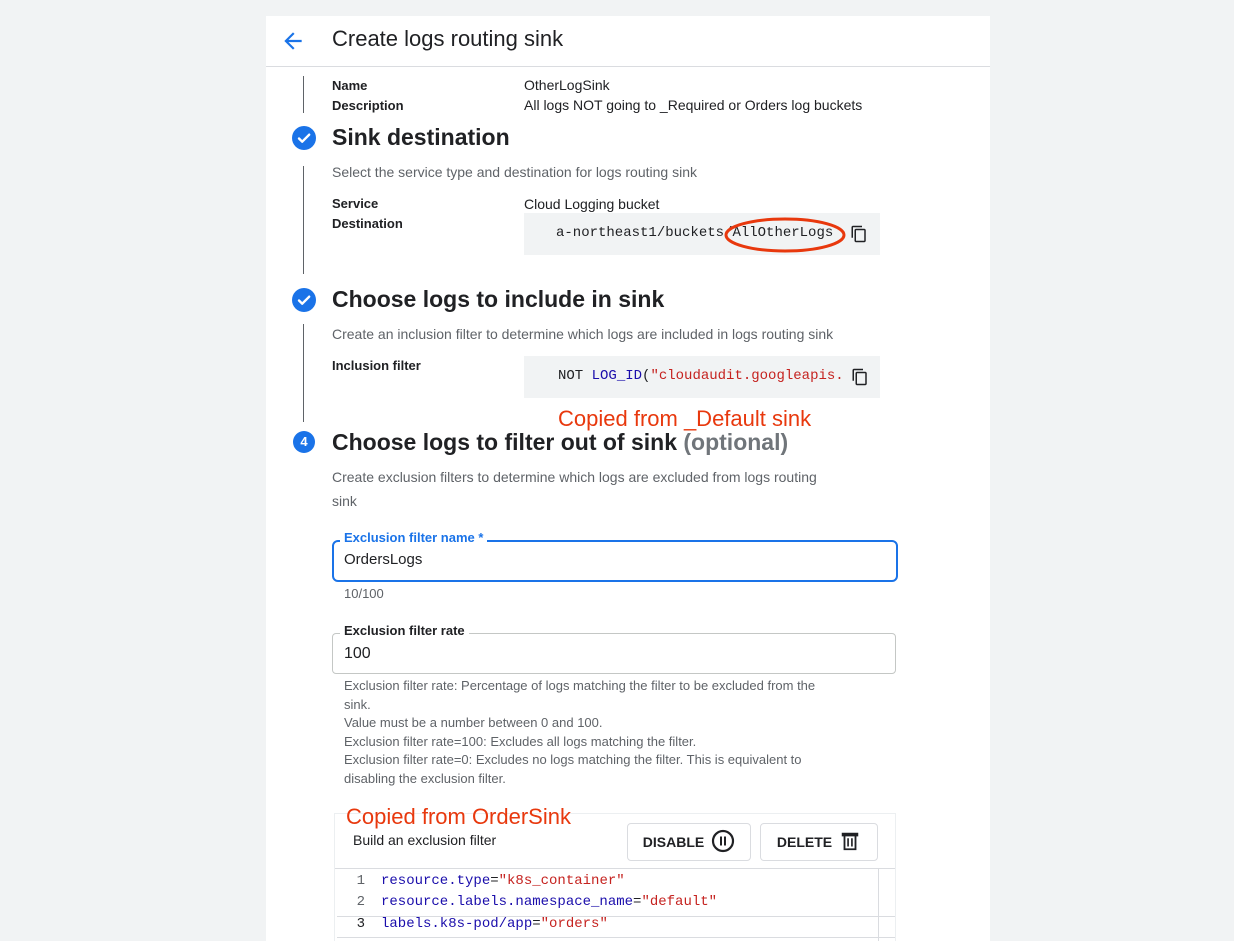 This screenshot has width=1234, height=941. What do you see at coordinates (357, 654) in the screenshot?
I see `exclusion-filter-rate-value: 100` at bounding box center [357, 654].